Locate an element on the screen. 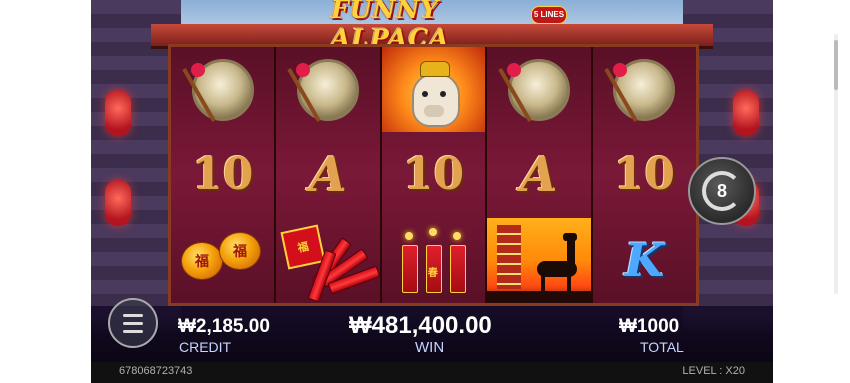 This screenshot has height=383, width=850. credit-label: CREDIT is located at coordinates (205, 347).